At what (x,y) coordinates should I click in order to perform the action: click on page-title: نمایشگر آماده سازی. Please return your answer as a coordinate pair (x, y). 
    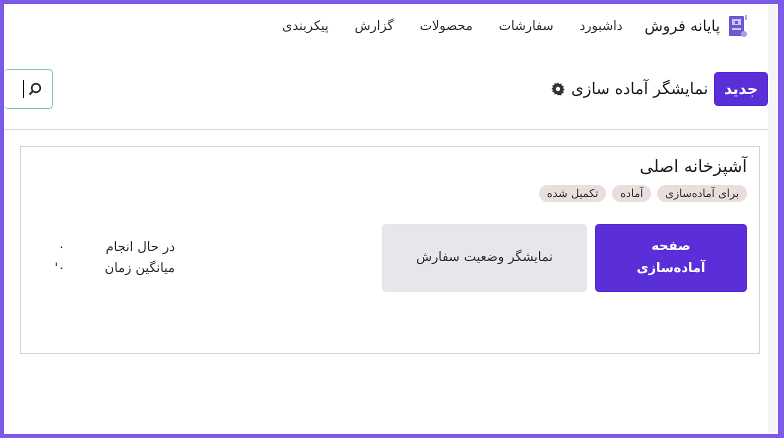
    Looking at the image, I should click on (639, 88).